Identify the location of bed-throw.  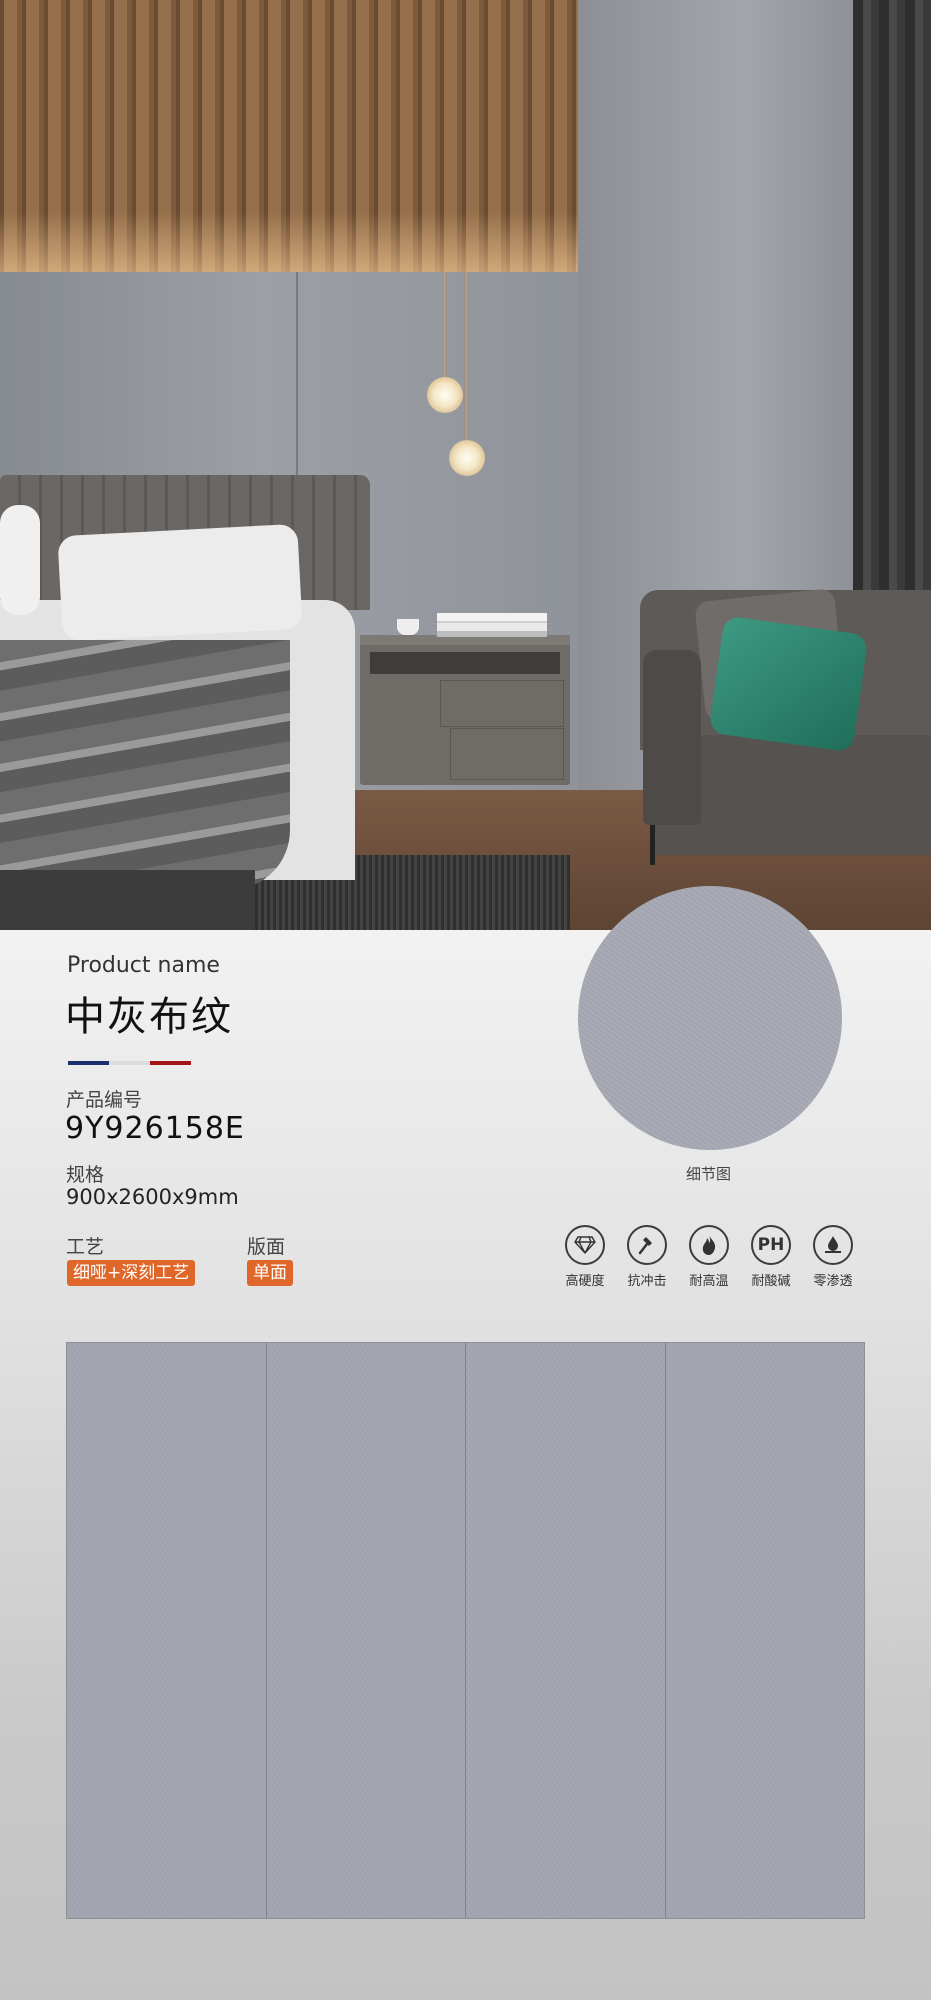
(145, 765).